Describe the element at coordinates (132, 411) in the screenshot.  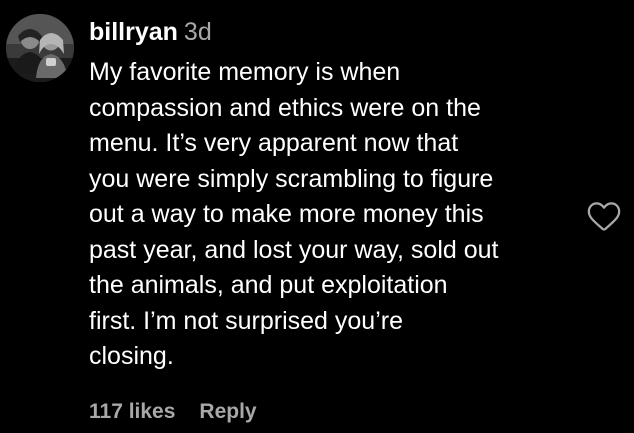
I see `likes-count-link: 117 likes` at that location.